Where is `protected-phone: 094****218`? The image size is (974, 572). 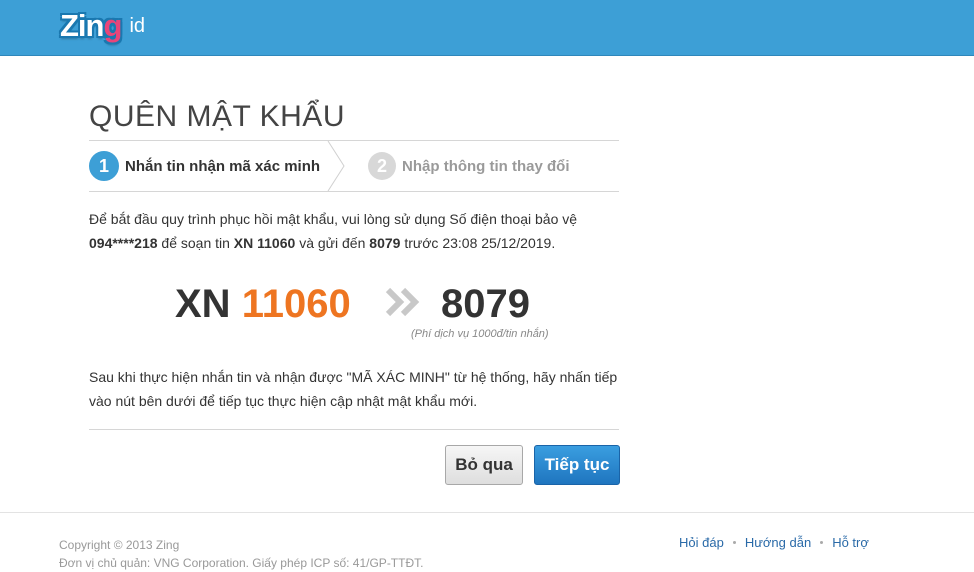 protected-phone: 094****218 is located at coordinates (123, 243).